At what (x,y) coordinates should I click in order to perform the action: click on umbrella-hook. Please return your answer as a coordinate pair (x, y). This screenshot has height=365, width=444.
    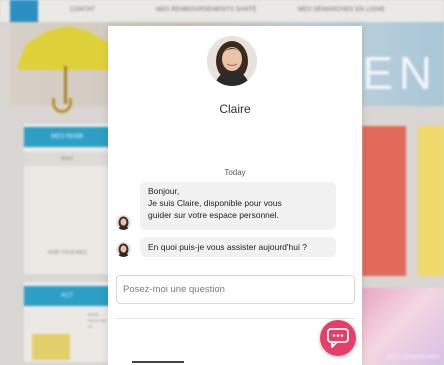
    Looking at the image, I should click on (62, 105).